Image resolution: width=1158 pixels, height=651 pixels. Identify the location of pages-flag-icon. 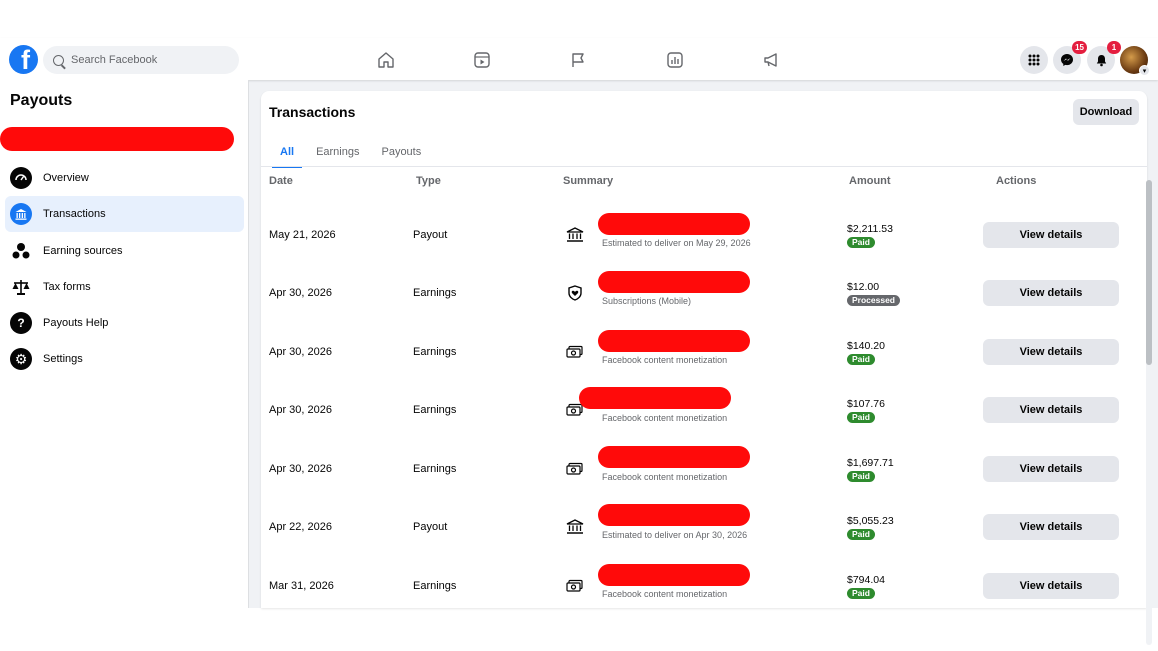
(578, 60).